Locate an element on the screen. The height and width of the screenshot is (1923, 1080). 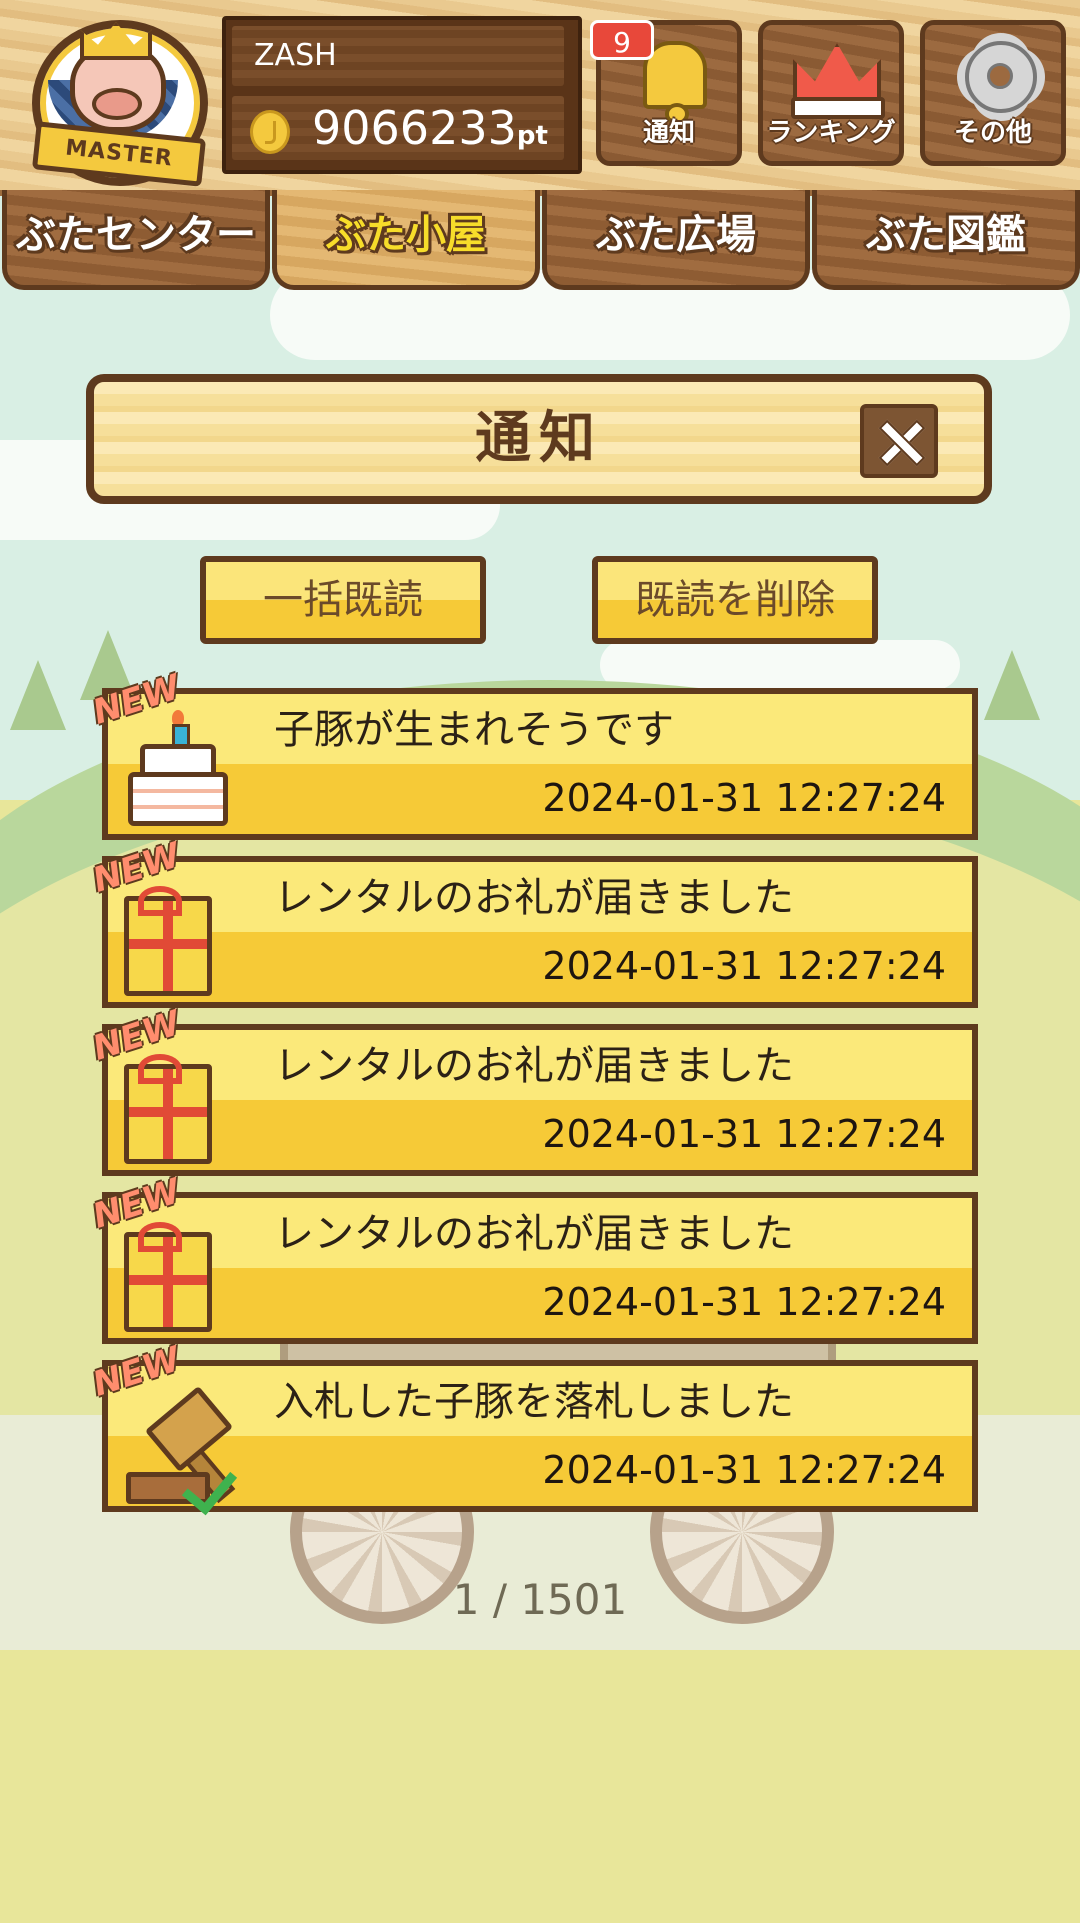
gavel-icon is located at coordinates (189, 1450).